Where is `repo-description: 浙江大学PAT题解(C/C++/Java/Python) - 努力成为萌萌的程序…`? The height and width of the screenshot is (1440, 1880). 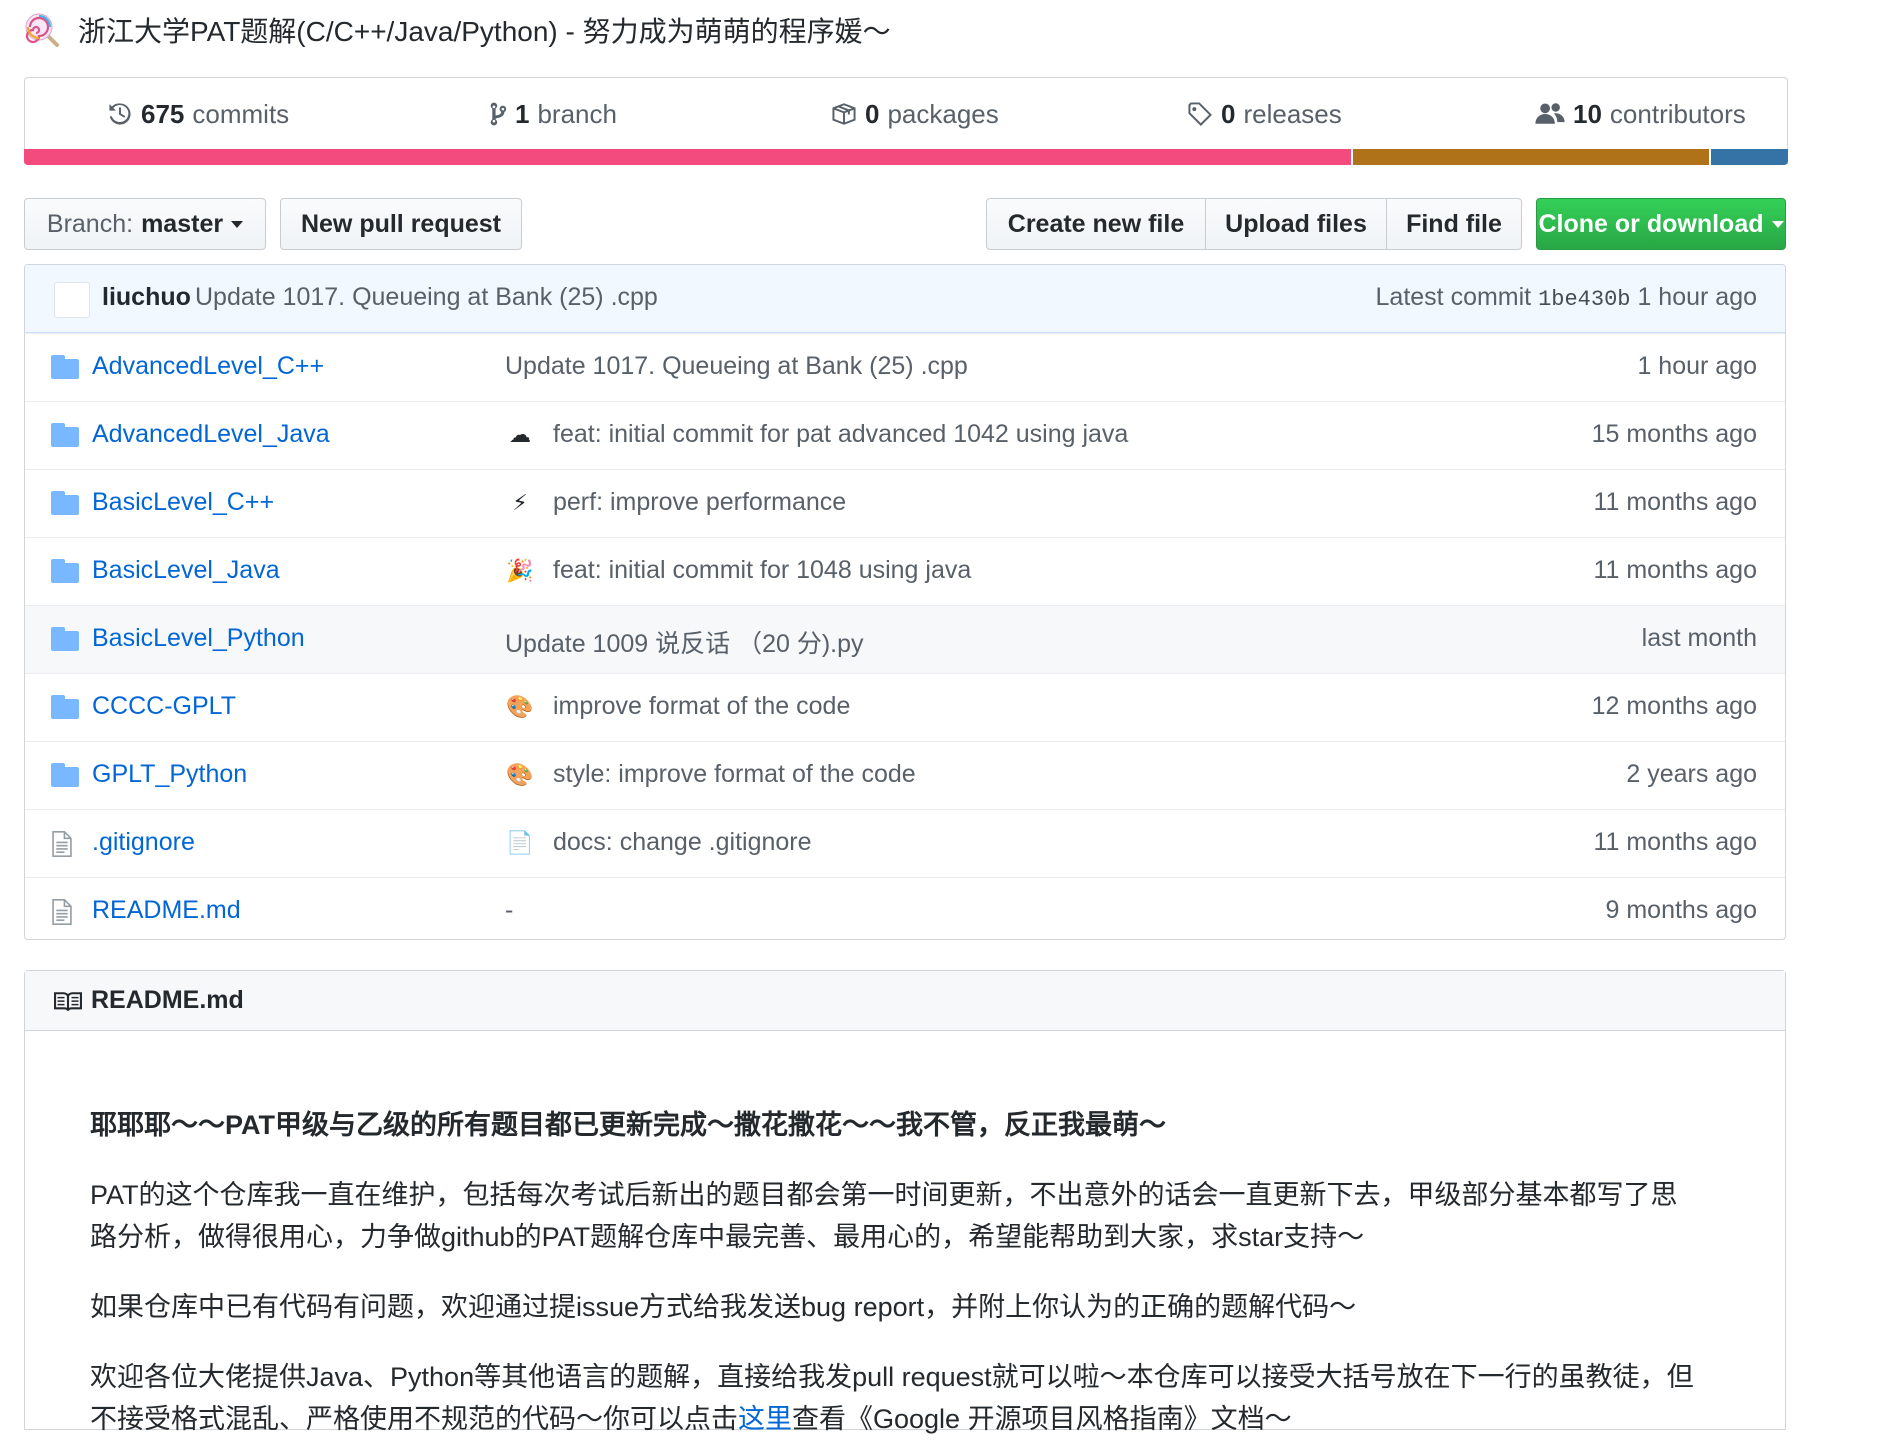
repo-description: 浙江大学PAT题解(C/C++/Java/Python) - 努力成为萌萌的程序… is located at coordinates (484, 31).